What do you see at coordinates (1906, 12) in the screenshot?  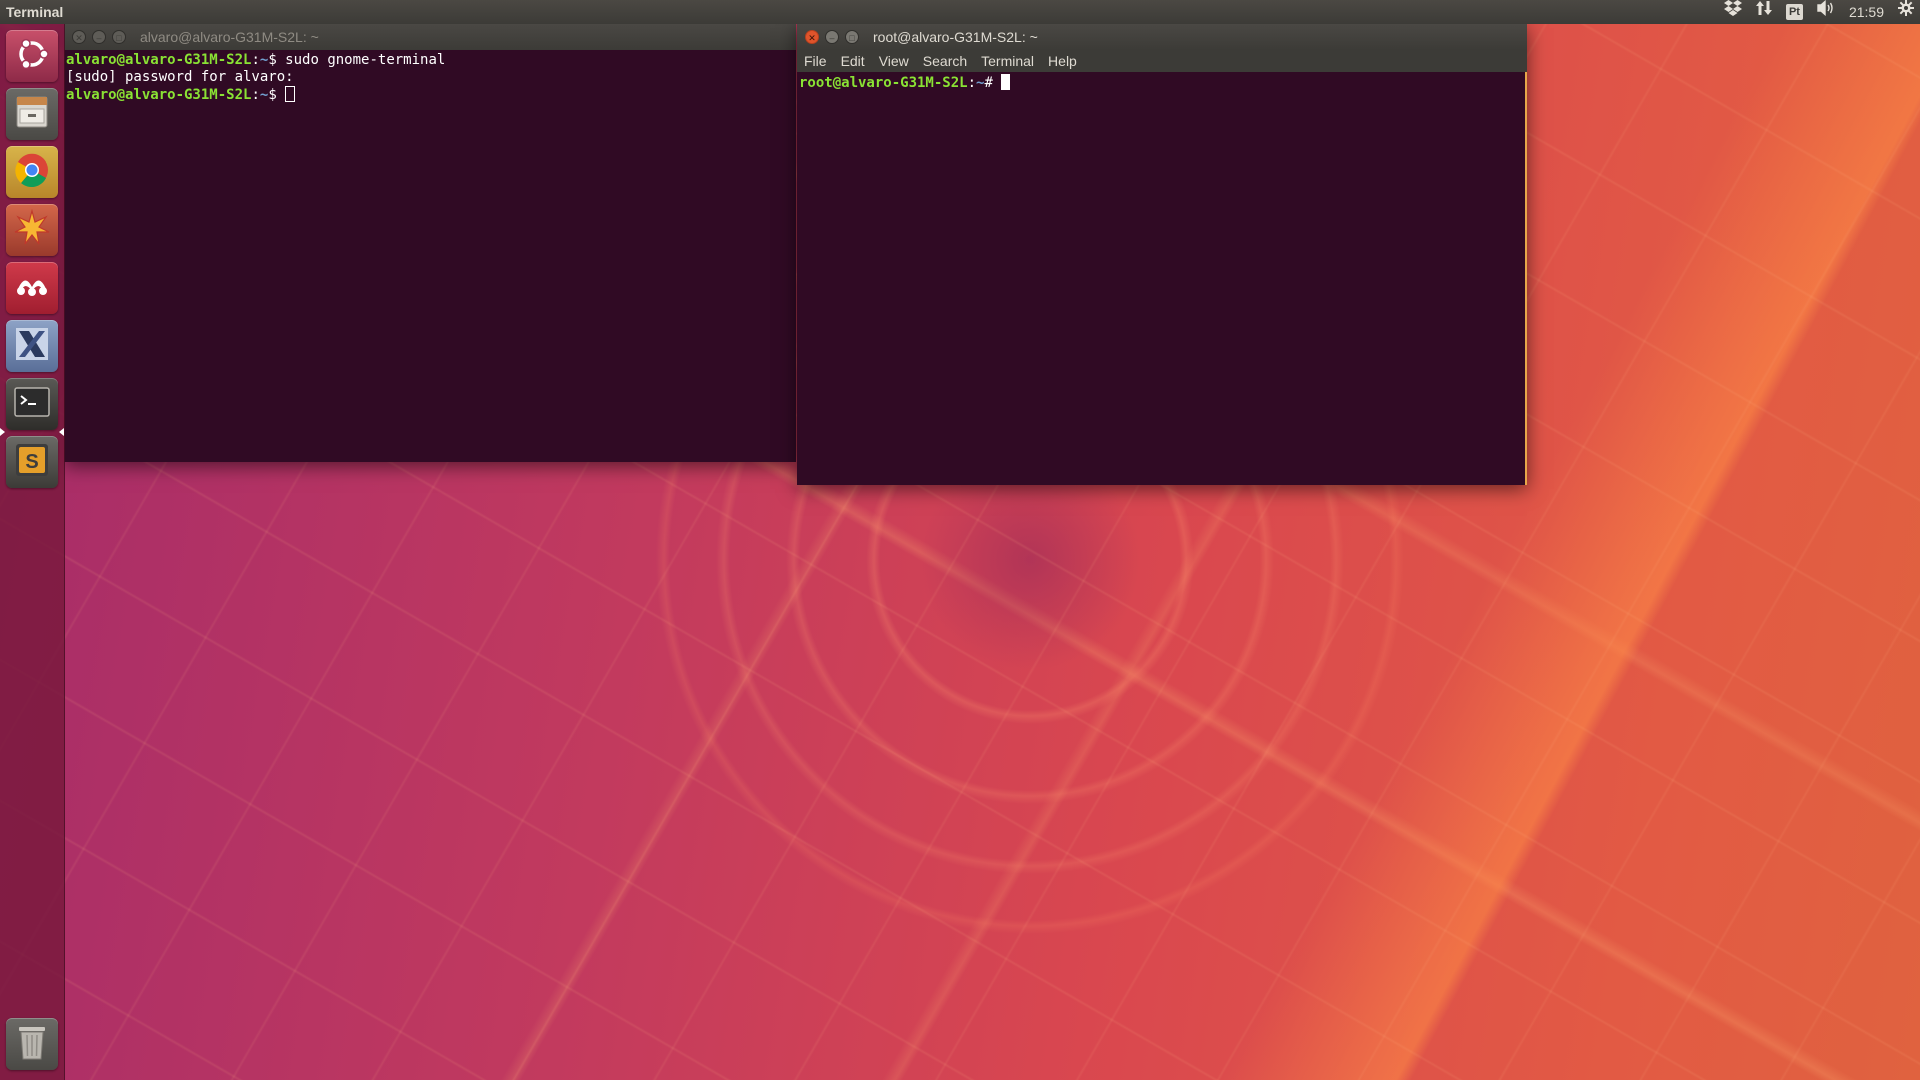 I see `gear-icon` at bounding box center [1906, 12].